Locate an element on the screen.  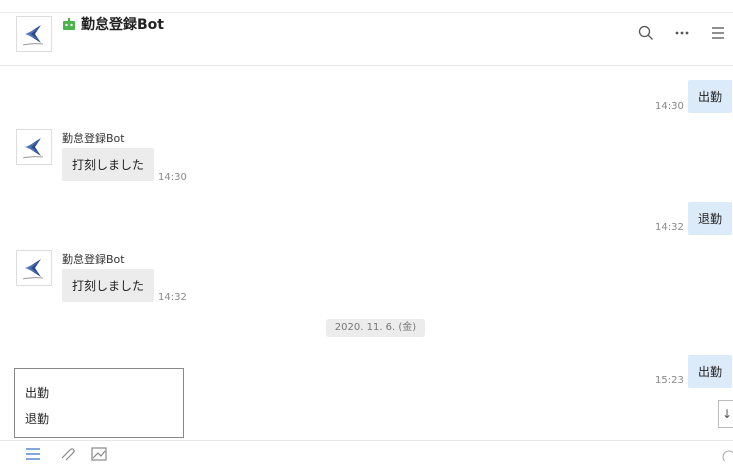
list-icon is located at coordinates (34, 454).